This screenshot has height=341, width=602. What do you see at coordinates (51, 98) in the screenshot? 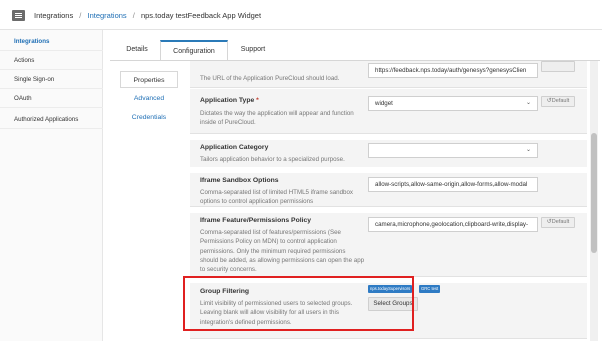
I see `sidebar-item-oauth: OAuth` at bounding box center [51, 98].